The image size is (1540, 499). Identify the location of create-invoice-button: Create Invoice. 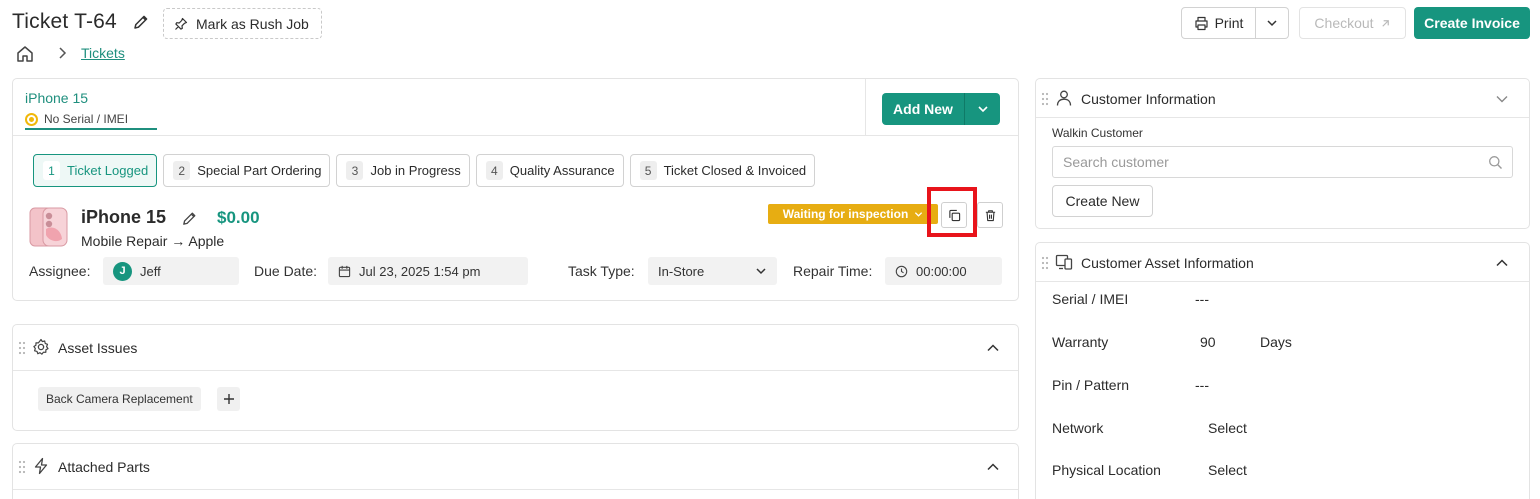
(1472, 23).